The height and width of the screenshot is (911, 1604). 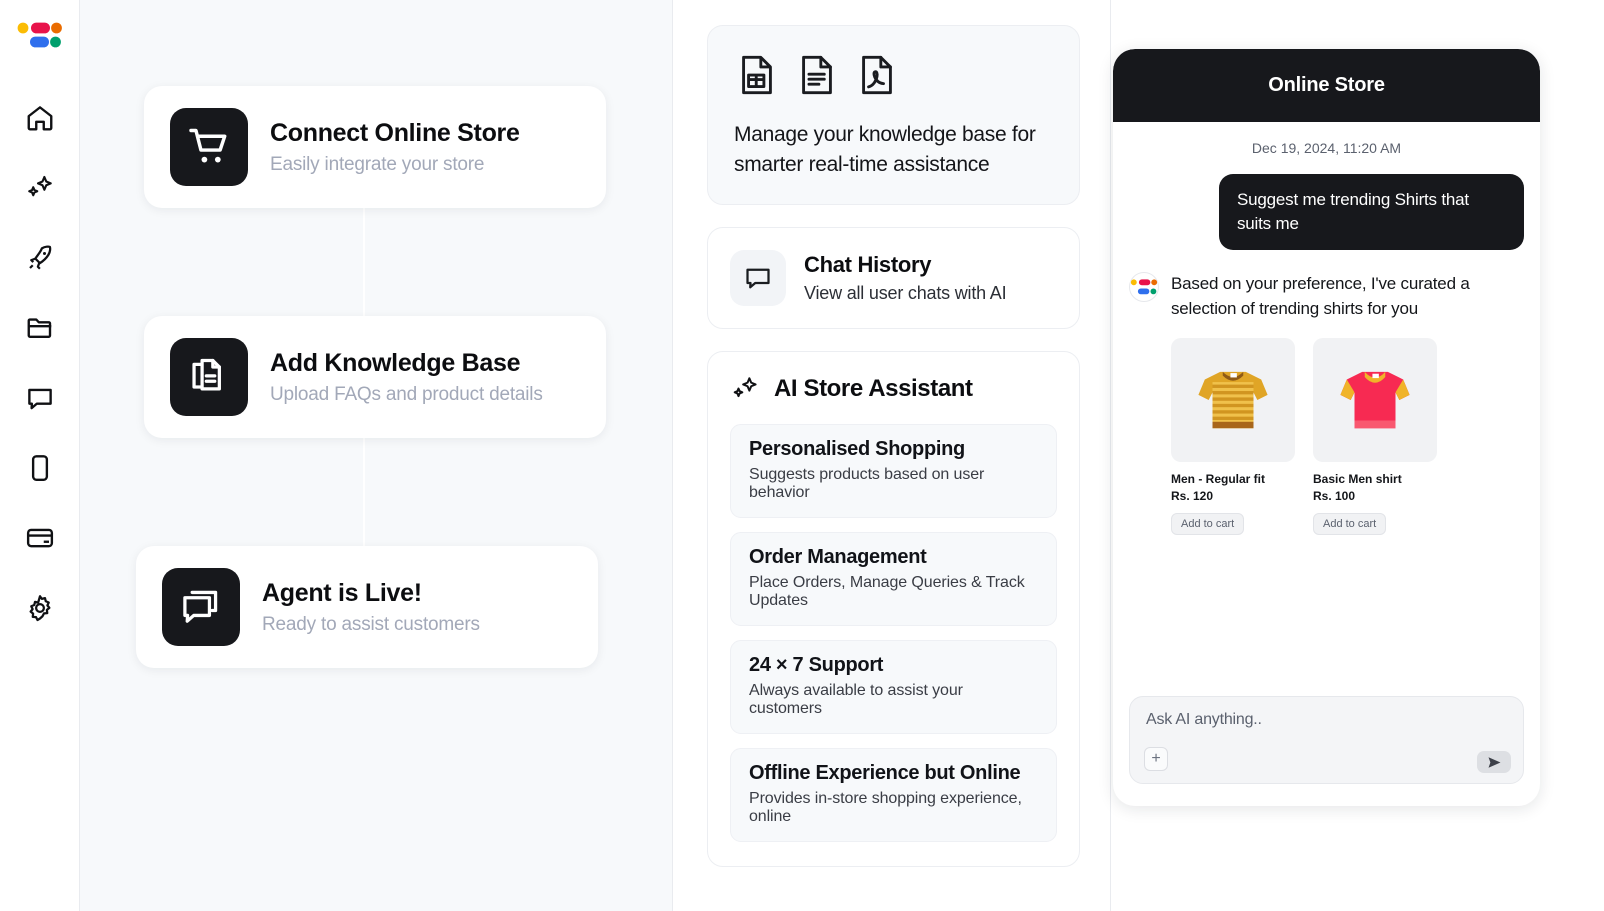 I want to click on product-name: Men - Regular fit, so click(x=1218, y=478).